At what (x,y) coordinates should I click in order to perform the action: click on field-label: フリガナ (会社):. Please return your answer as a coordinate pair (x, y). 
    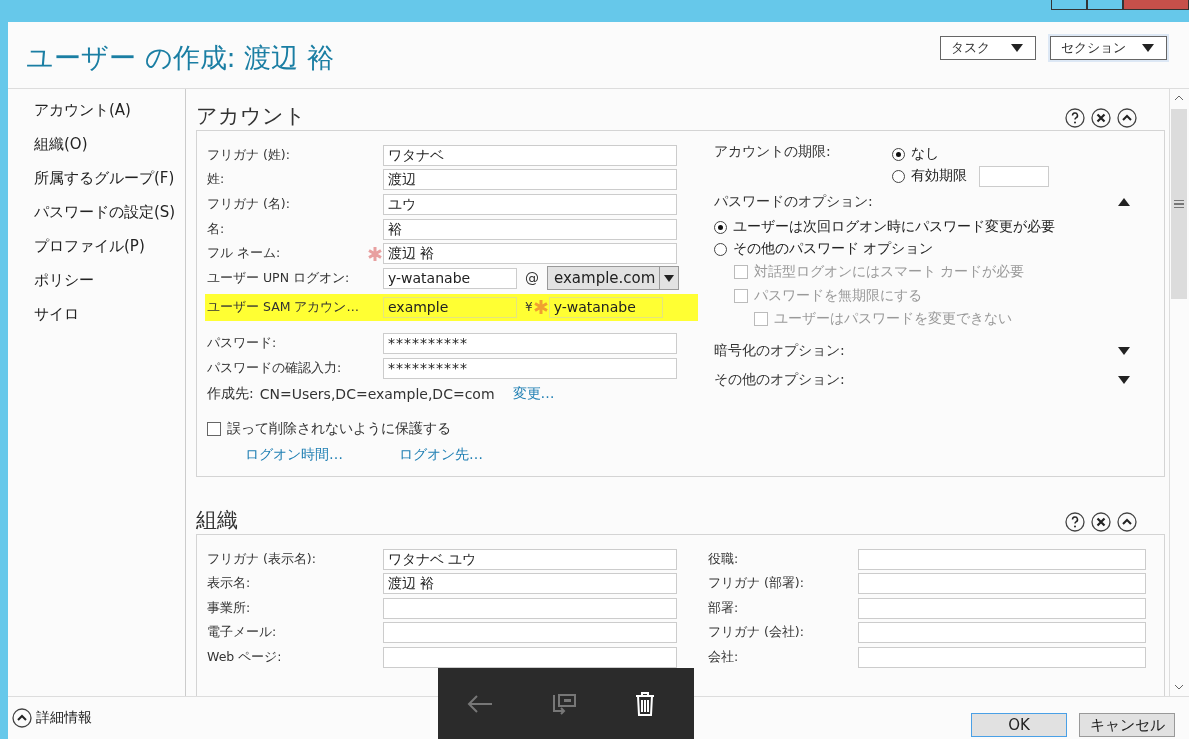
    Looking at the image, I should click on (756, 633).